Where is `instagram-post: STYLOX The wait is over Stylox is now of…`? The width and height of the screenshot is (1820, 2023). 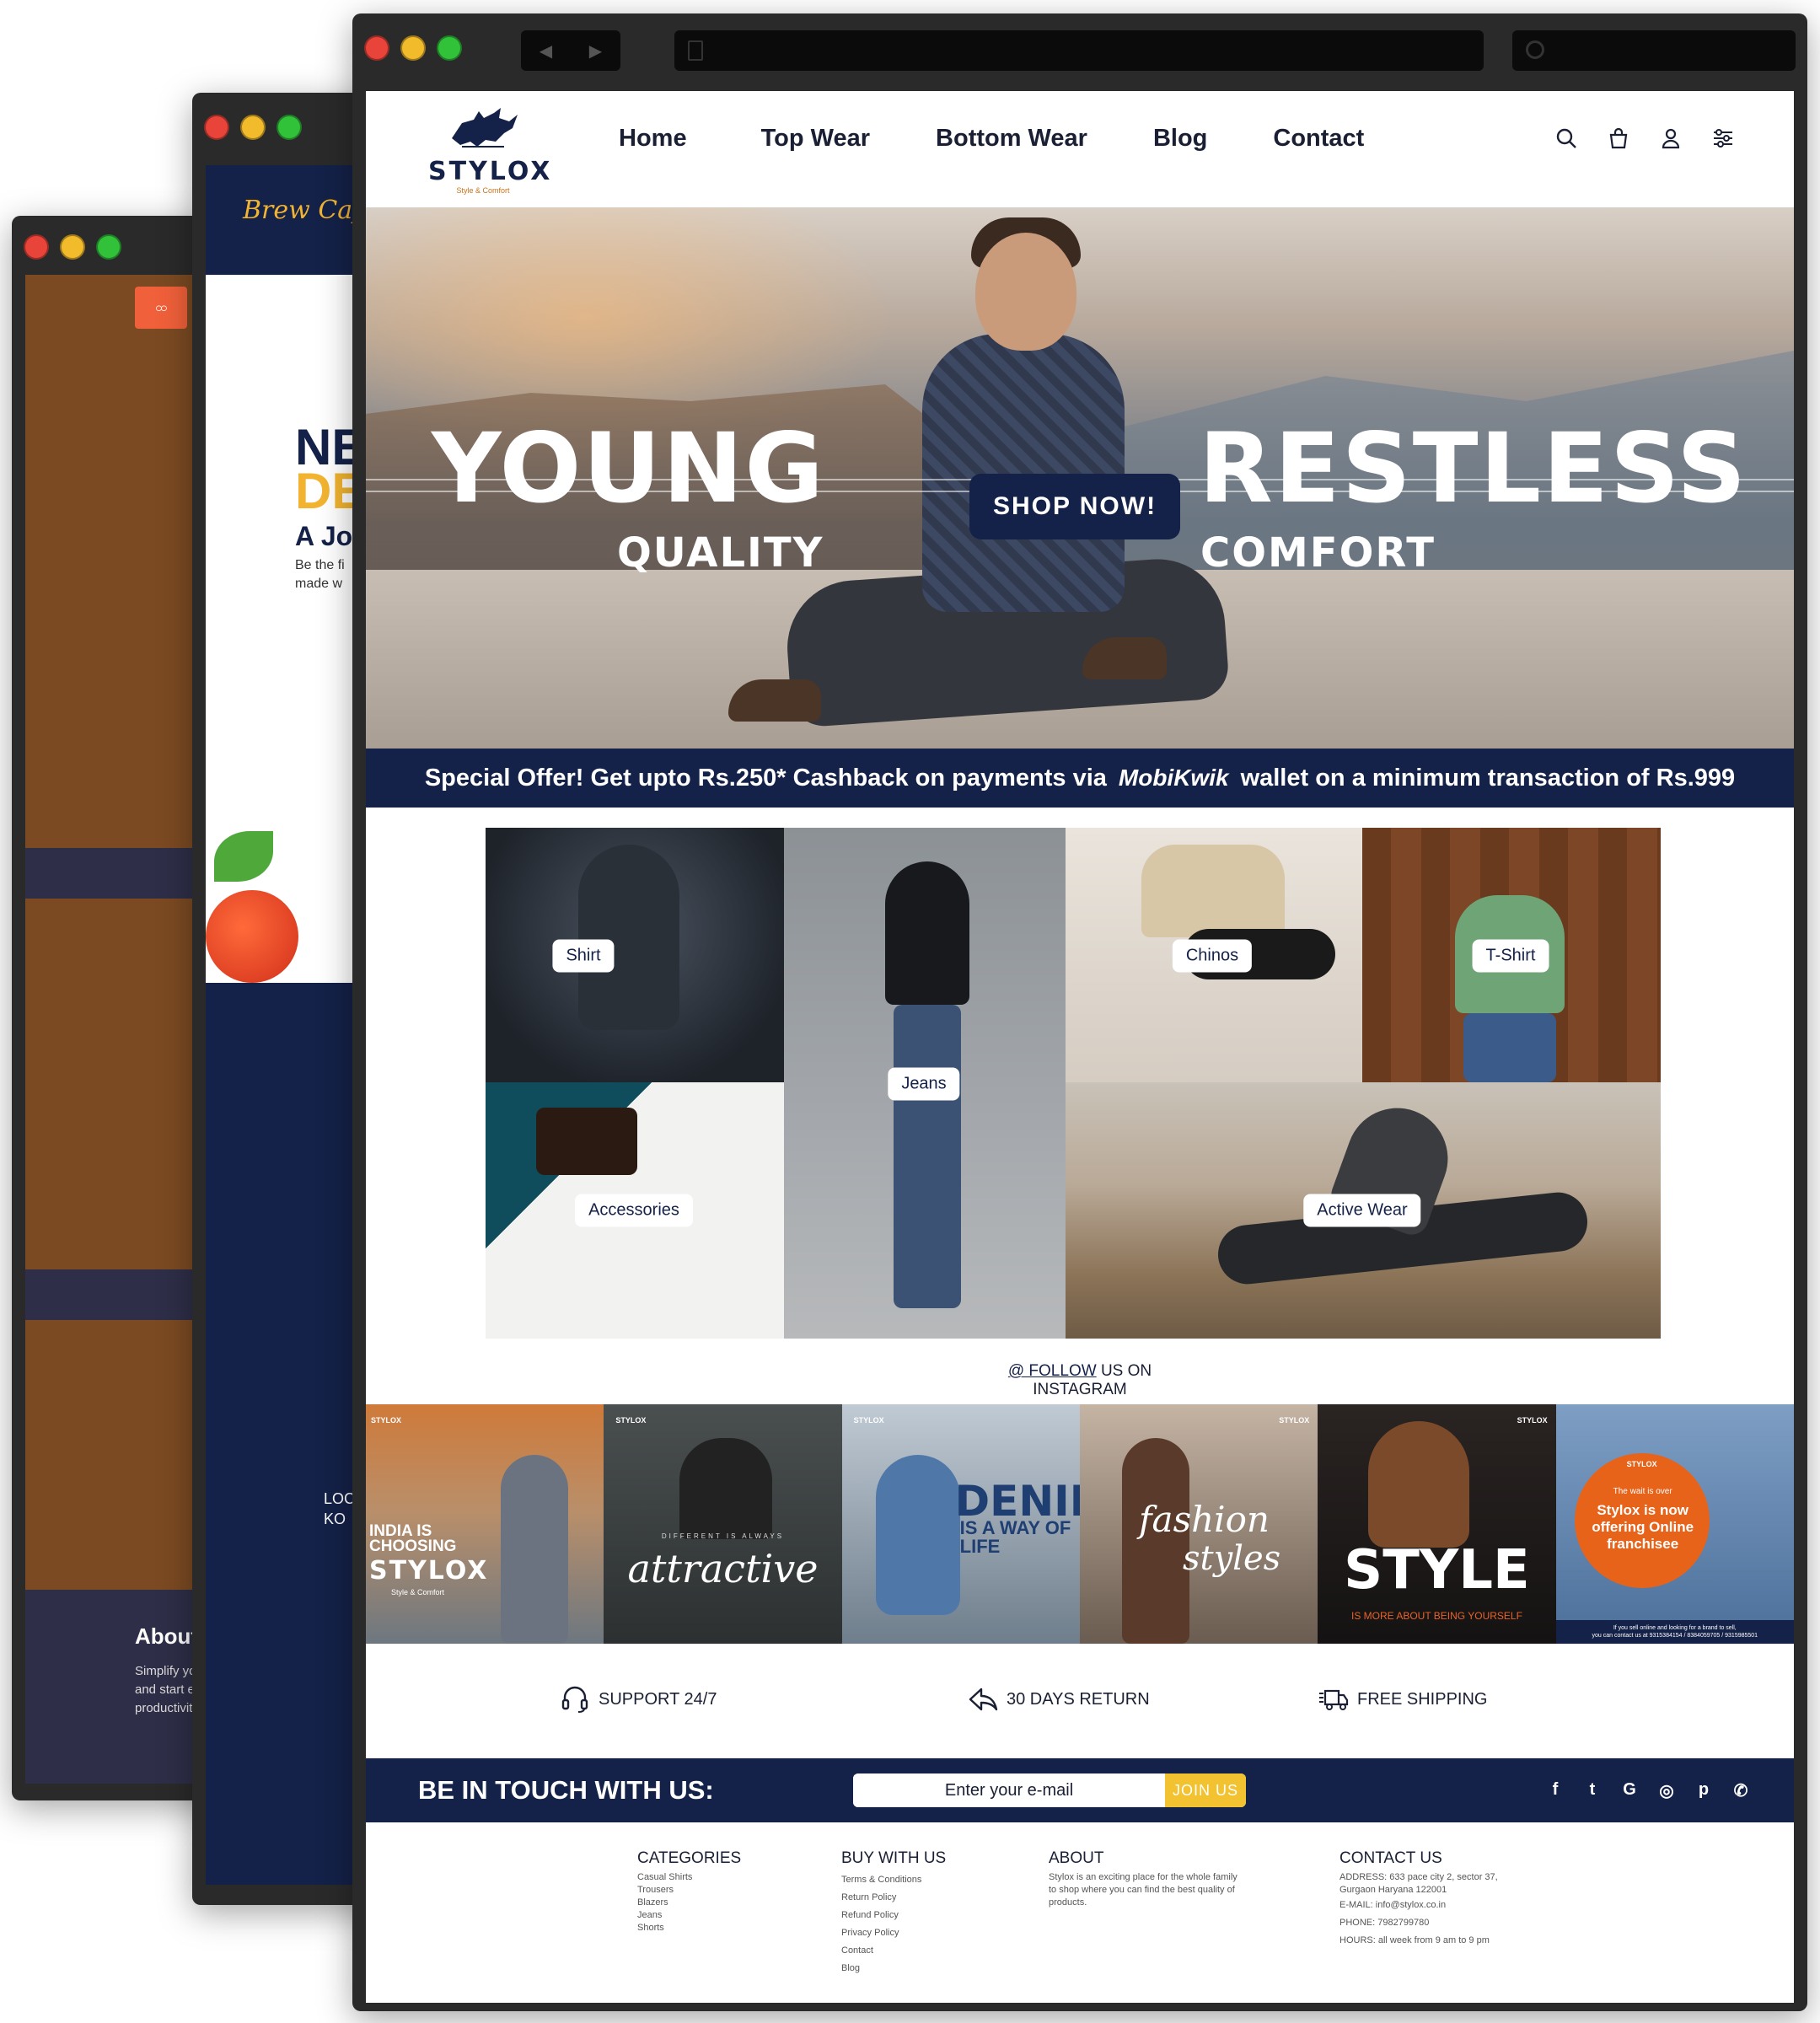 instagram-post: STYLOX The wait is over Stylox is now of… is located at coordinates (1675, 1524).